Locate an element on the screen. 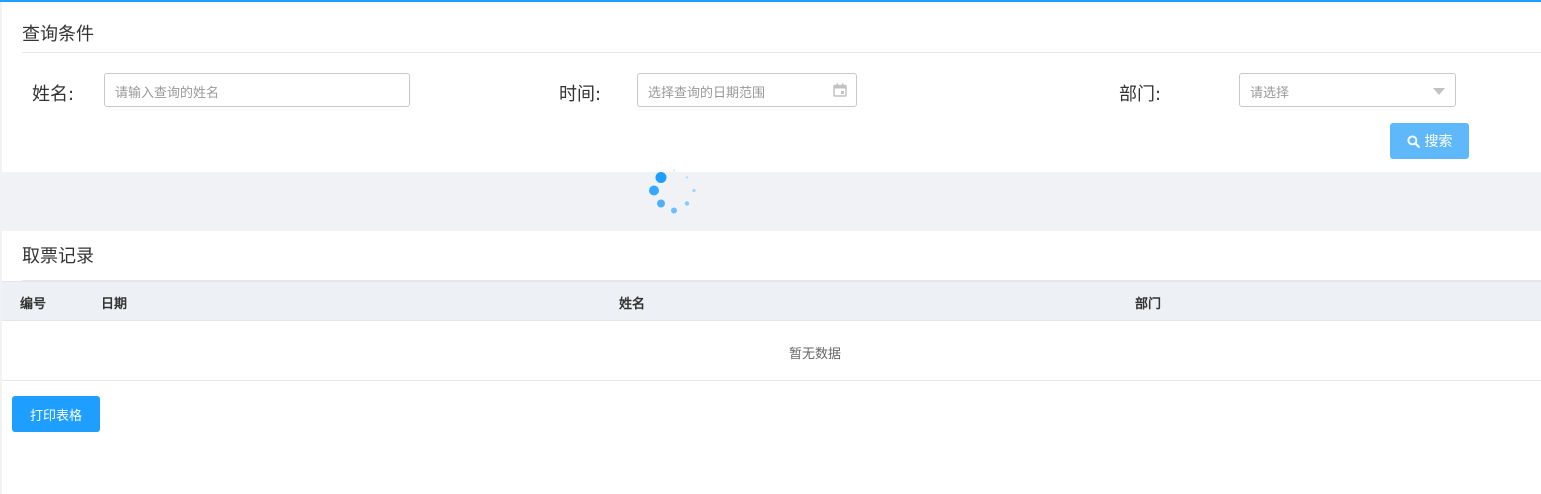 This screenshot has width=1541, height=494. search-button: 搜索 is located at coordinates (1429, 141).